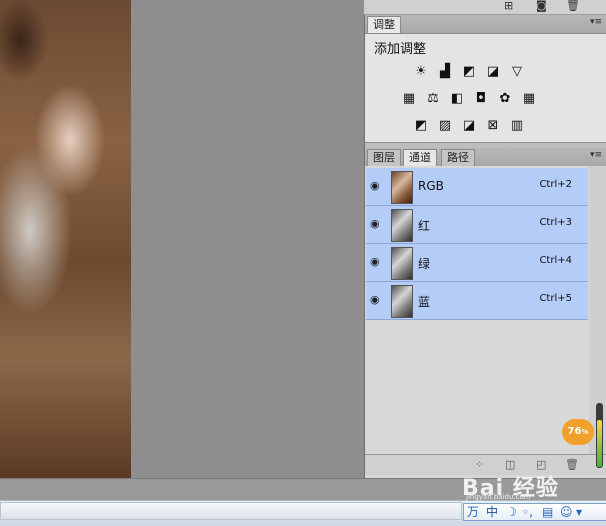  What do you see at coordinates (555, 260) in the screenshot?
I see `channel-shortcut: Ctrl+4` at bounding box center [555, 260].